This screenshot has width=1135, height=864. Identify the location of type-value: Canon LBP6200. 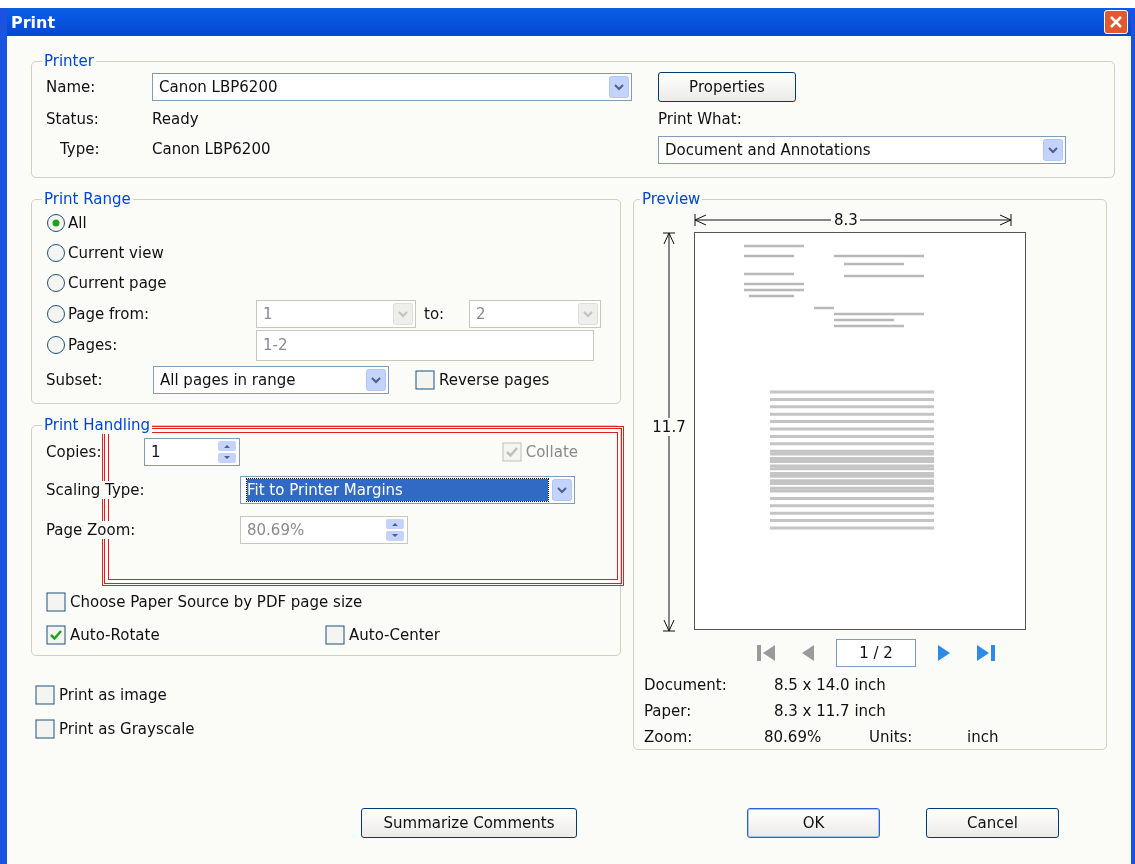
(211, 149).